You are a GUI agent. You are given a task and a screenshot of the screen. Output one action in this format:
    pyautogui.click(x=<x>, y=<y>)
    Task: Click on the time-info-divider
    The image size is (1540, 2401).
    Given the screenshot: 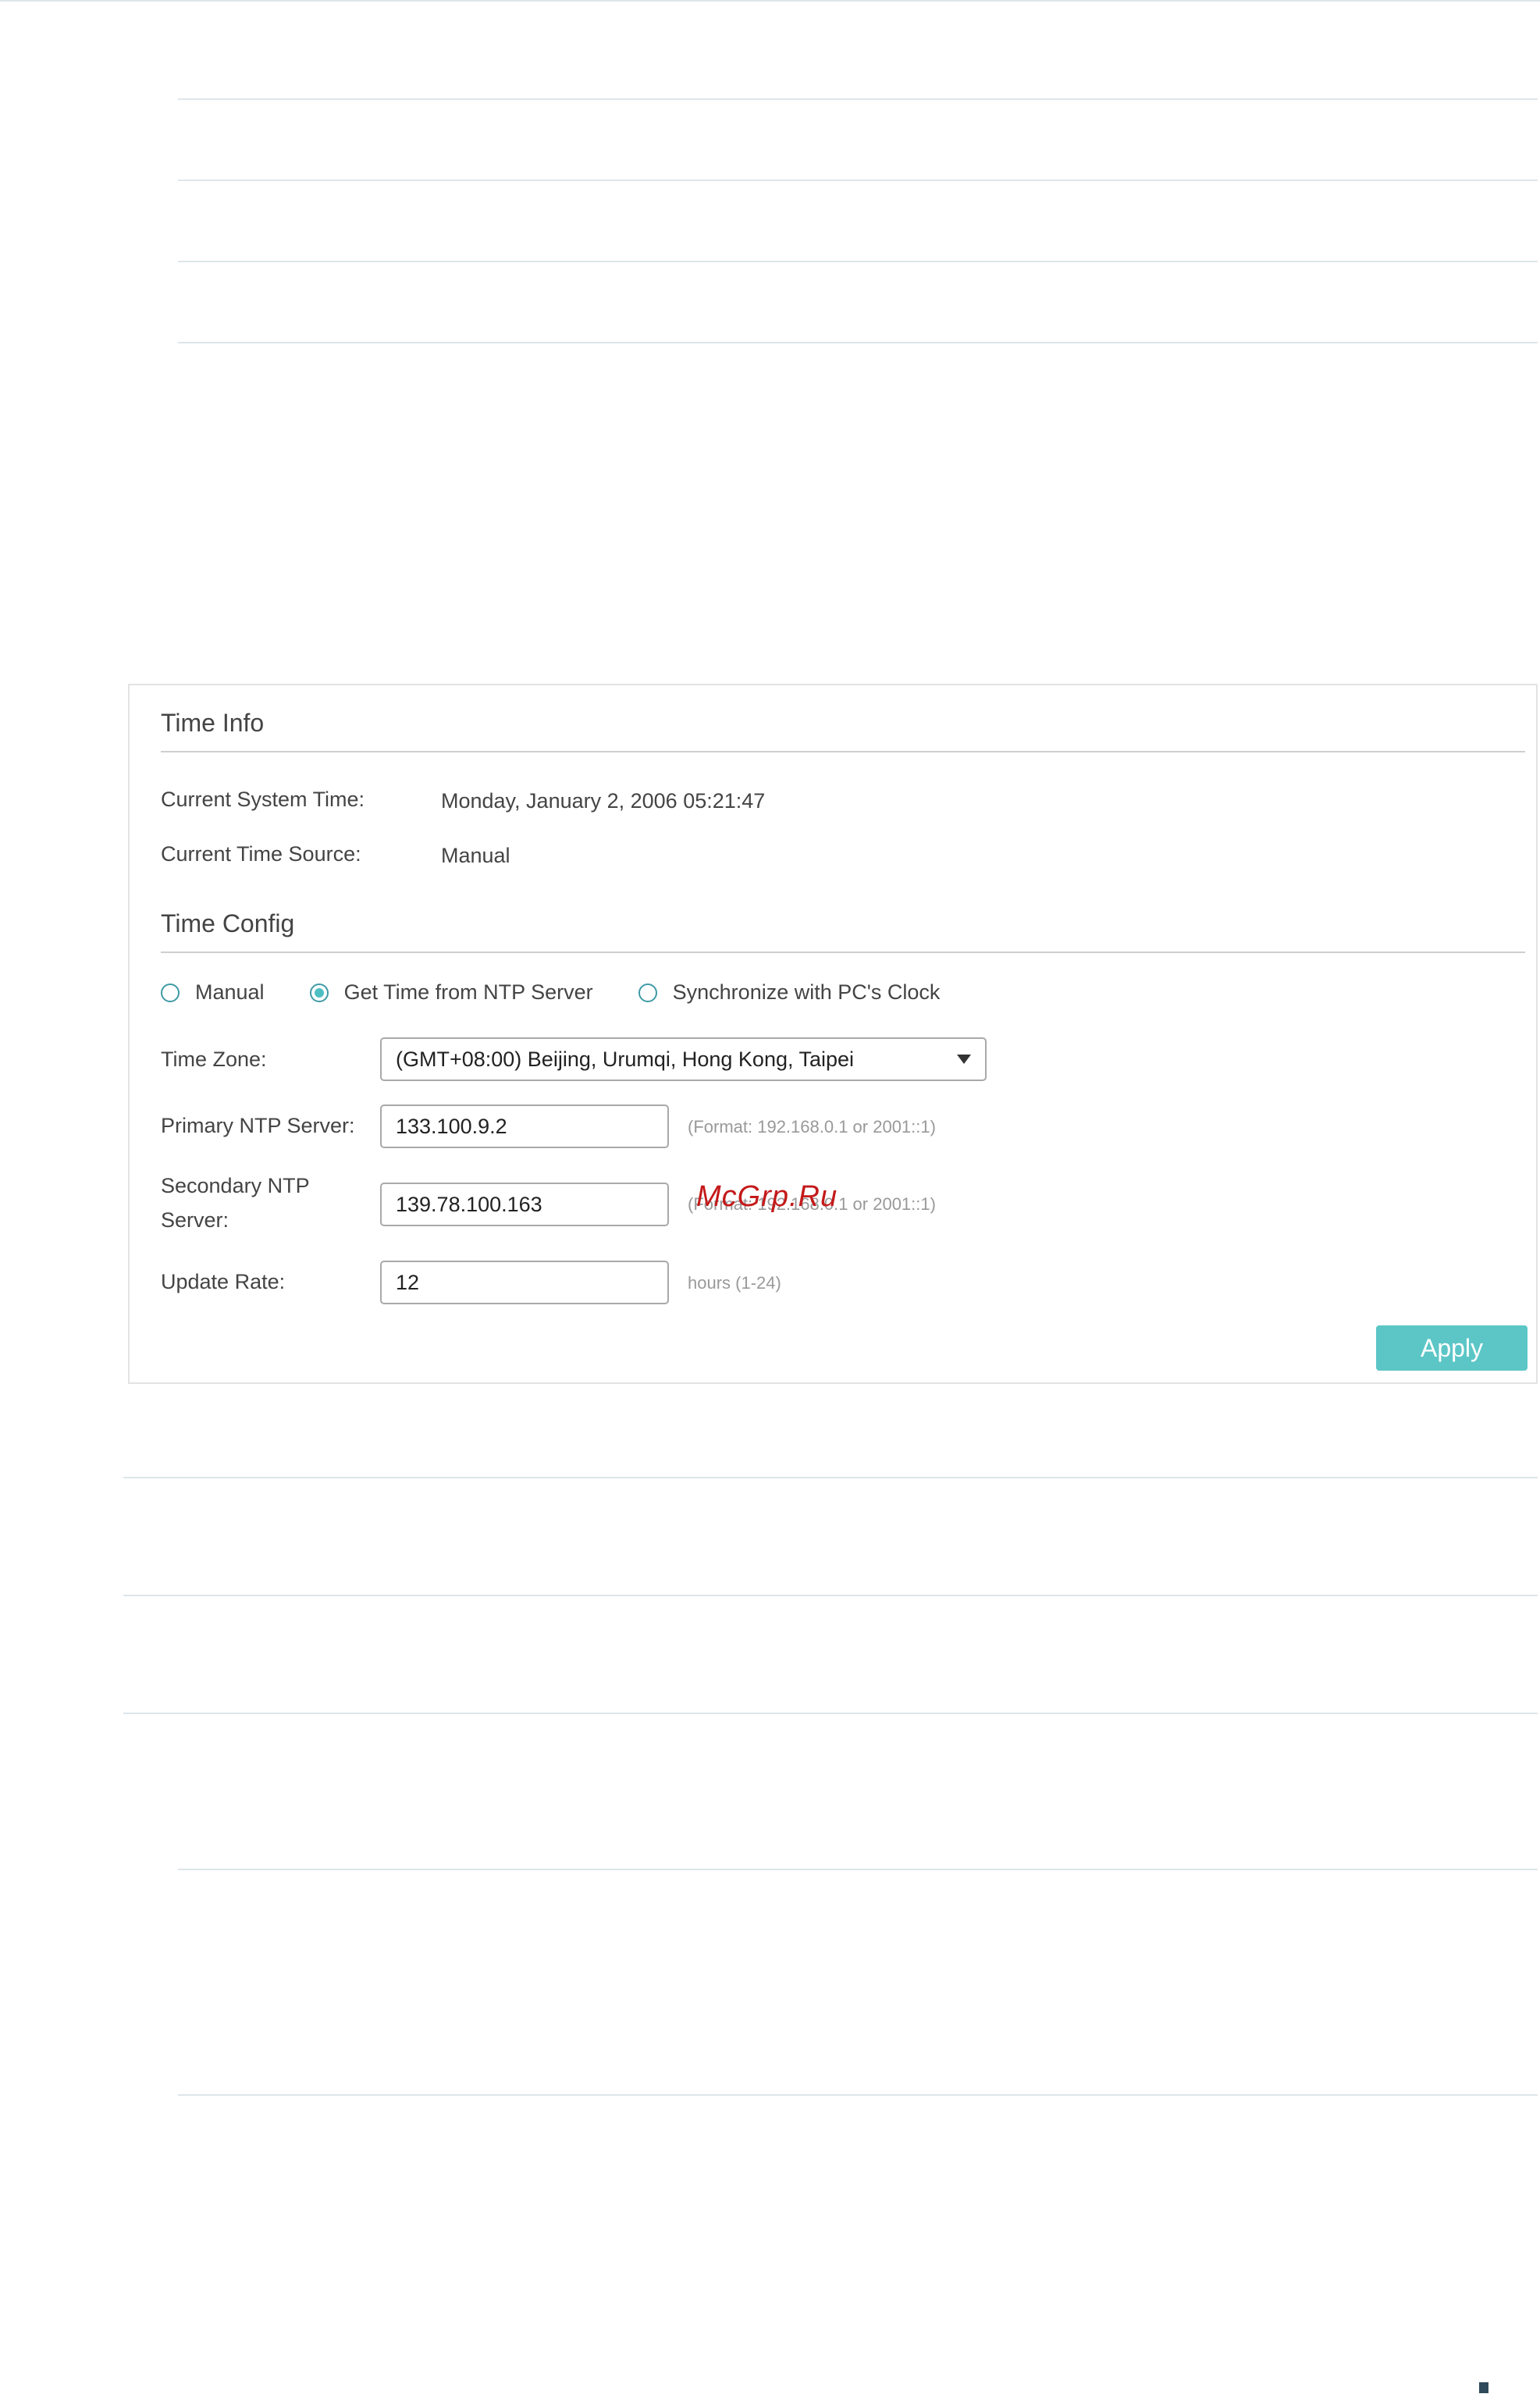 What is the action you would take?
    pyautogui.click(x=843, y=751)
    